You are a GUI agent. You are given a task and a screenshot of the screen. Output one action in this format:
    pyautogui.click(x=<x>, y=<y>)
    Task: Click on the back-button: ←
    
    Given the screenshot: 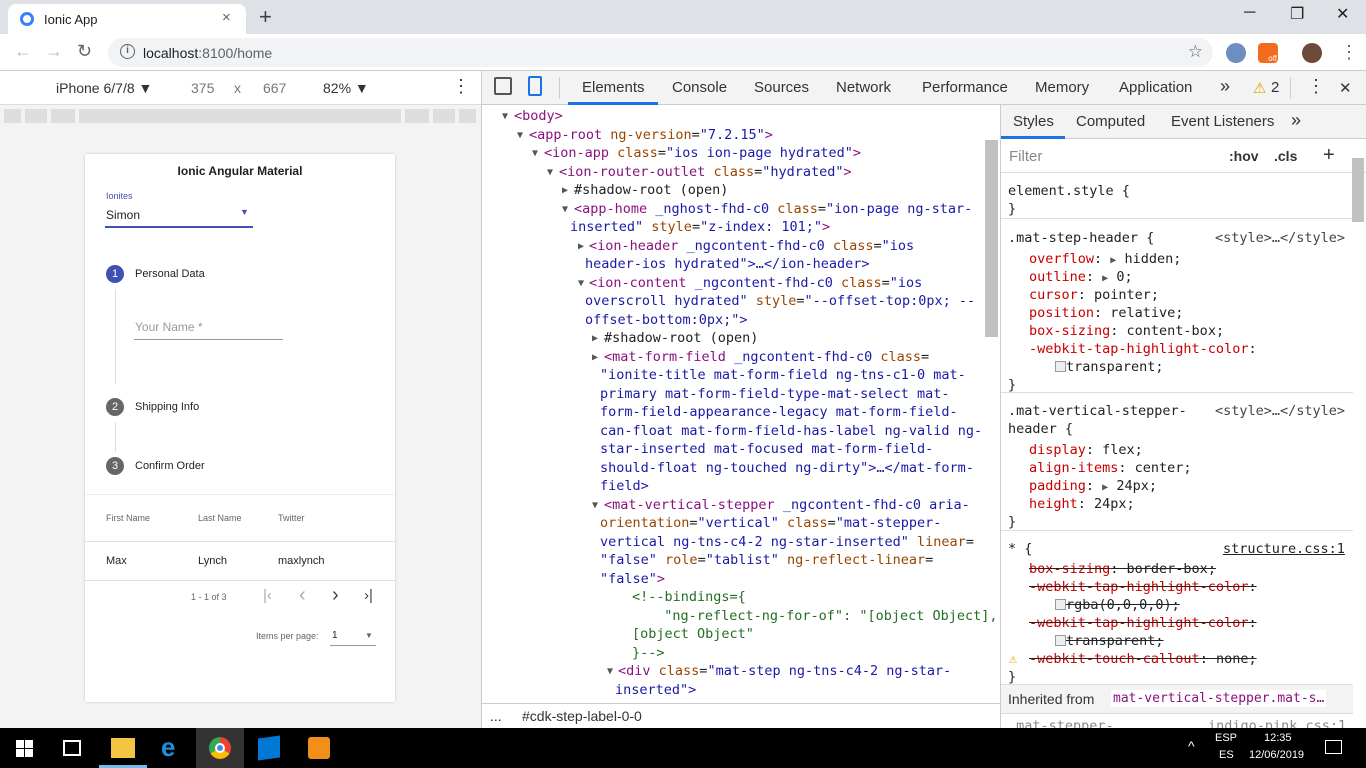 What is the action you would take?
    pyautogui.click(x=23, y=51)
    